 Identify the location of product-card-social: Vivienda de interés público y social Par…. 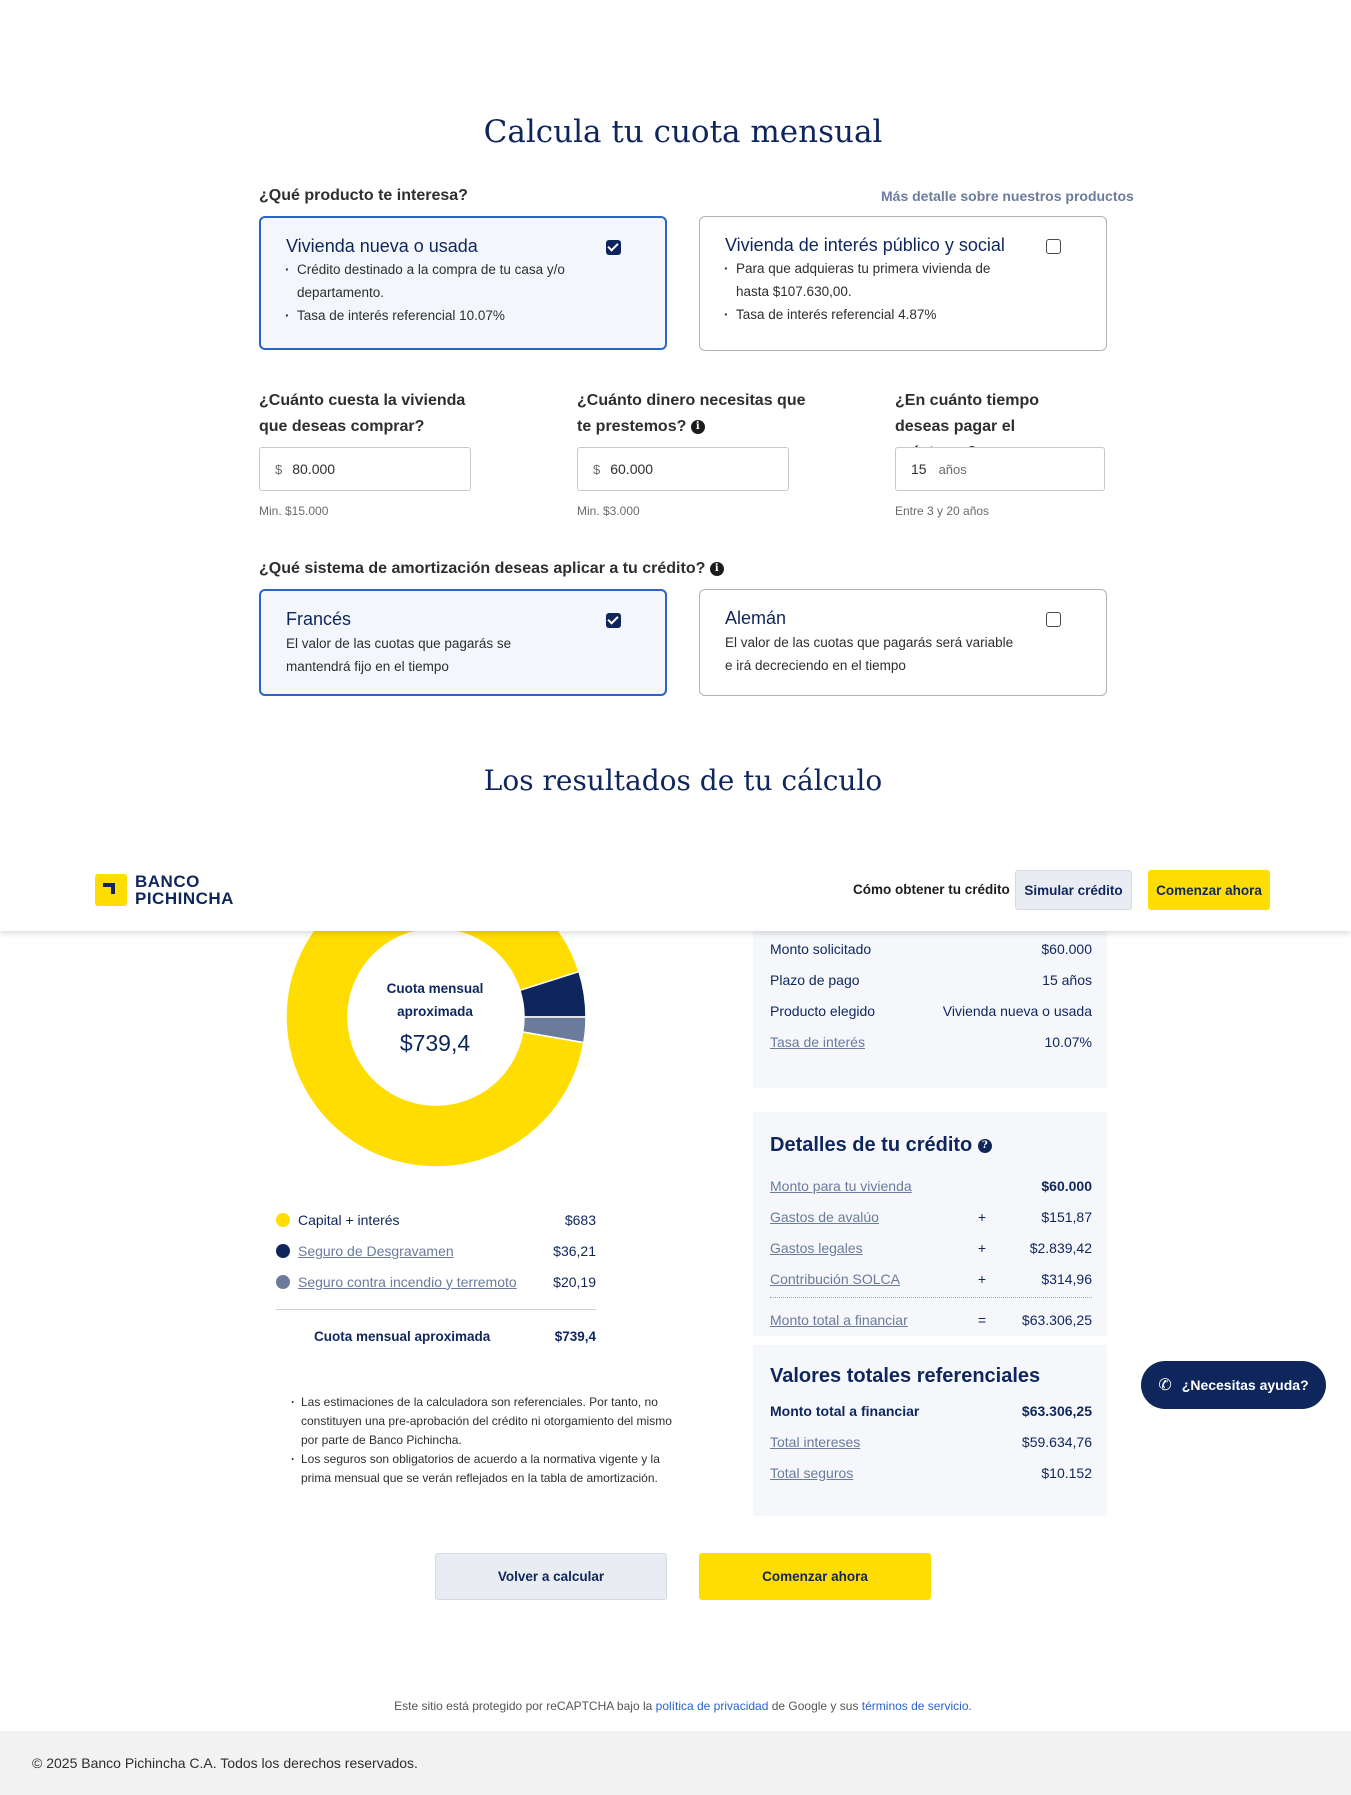
(903, 283).